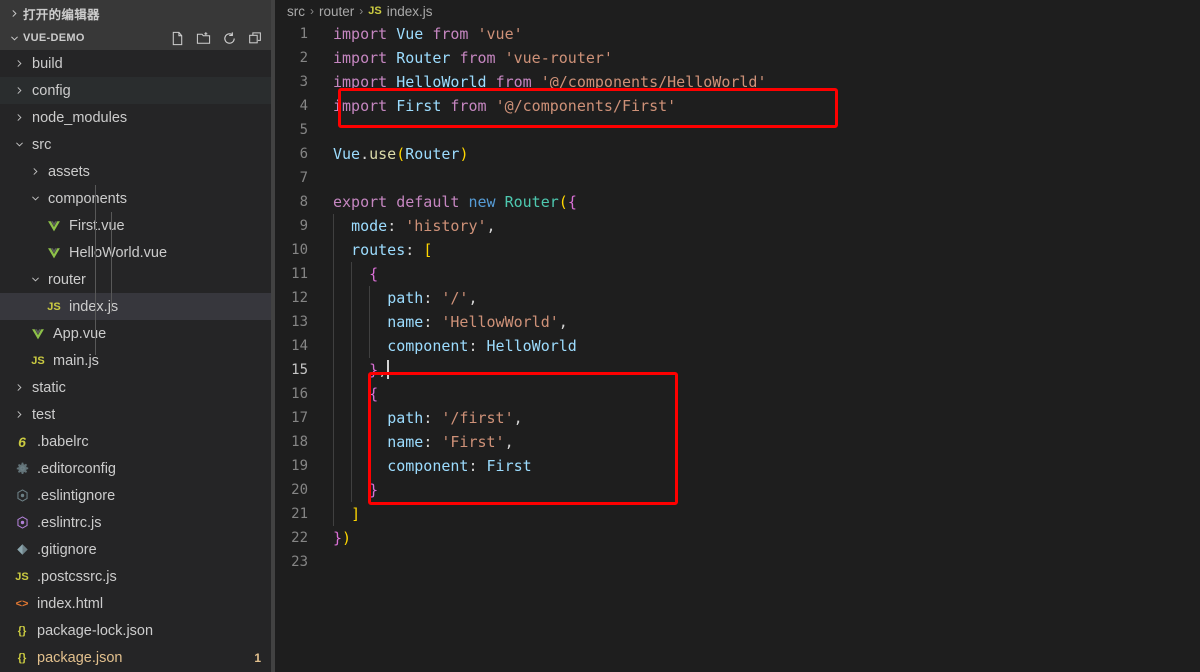 Image resolution: width=1200 pixels, height=672 pixels. I want to click on tree-item-components: components, so click(137, 198).